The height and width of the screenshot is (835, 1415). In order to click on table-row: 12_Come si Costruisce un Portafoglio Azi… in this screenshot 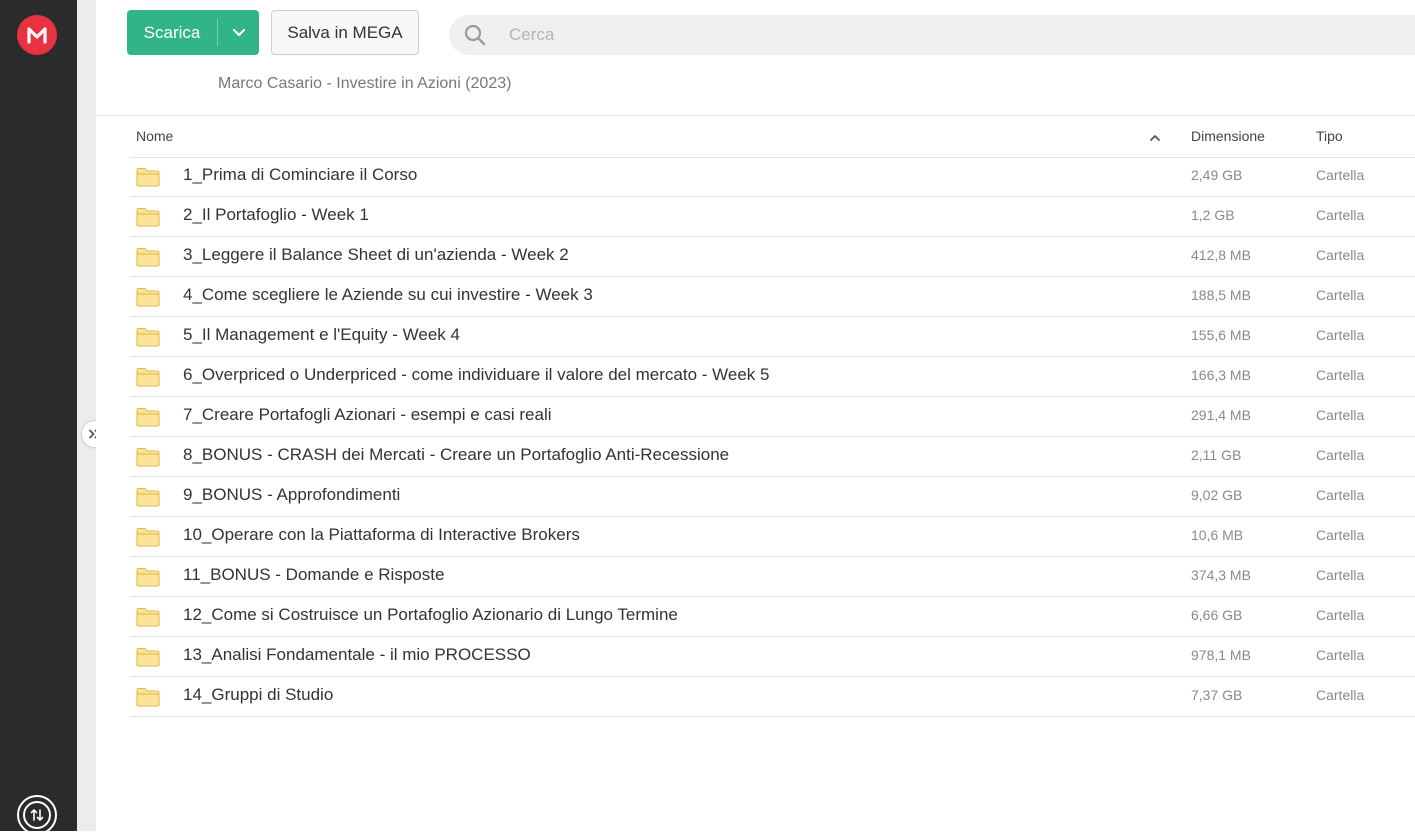, I will do `click(772, 617)`.